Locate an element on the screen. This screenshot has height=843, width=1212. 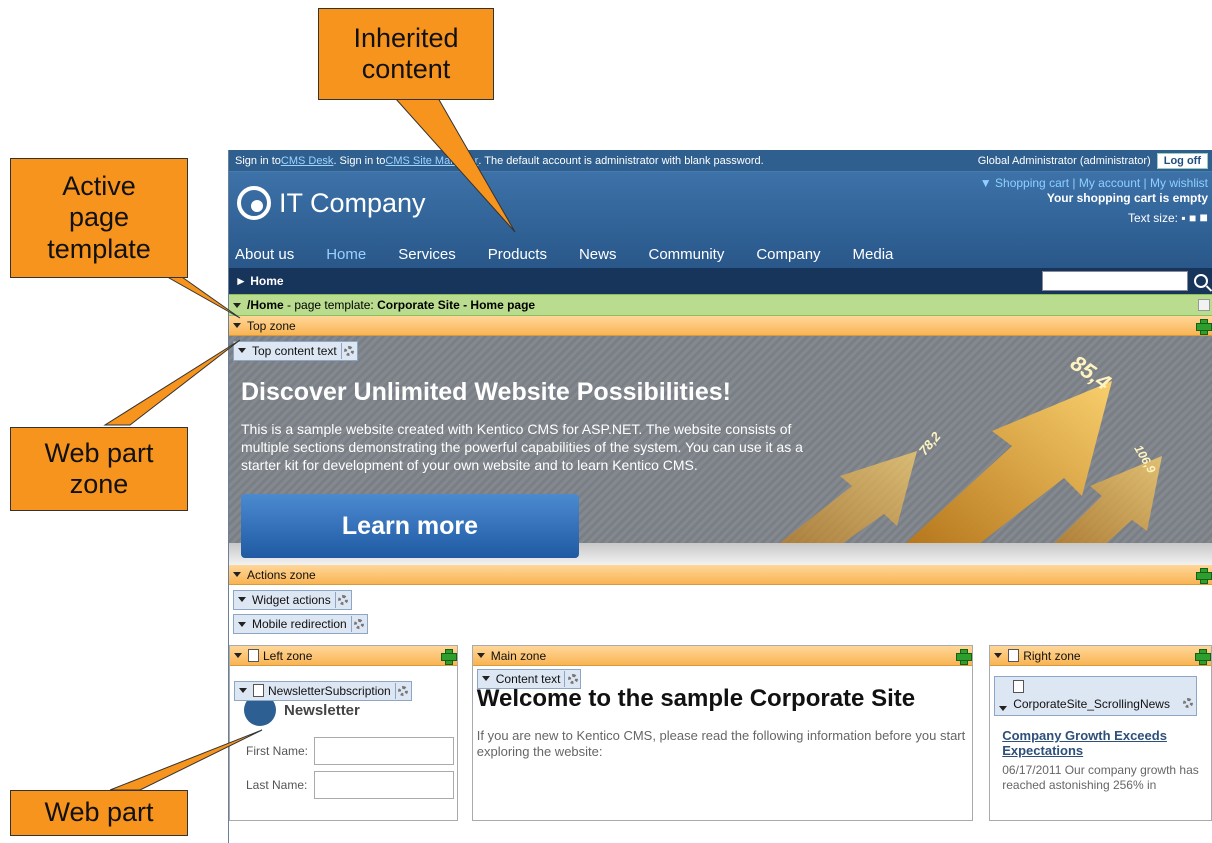
callout-active-page-template: Active page template is located at coordinates (99, 218).